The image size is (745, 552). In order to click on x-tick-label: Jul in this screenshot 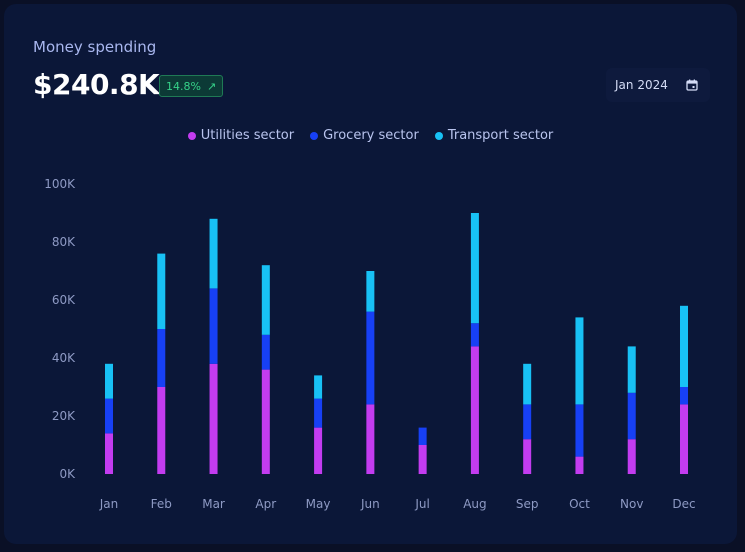, I will do `click(421, 504)`.